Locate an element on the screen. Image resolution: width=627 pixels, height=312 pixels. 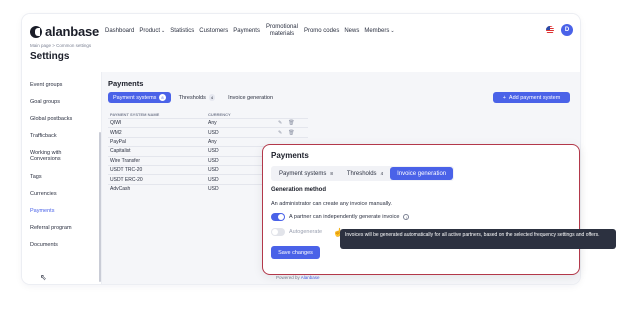
avatar: D is located at coordinates (567, 30).